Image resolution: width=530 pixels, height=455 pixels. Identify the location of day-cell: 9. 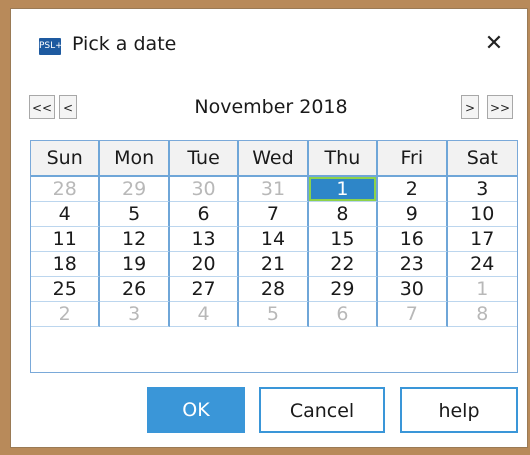
(413, 214).